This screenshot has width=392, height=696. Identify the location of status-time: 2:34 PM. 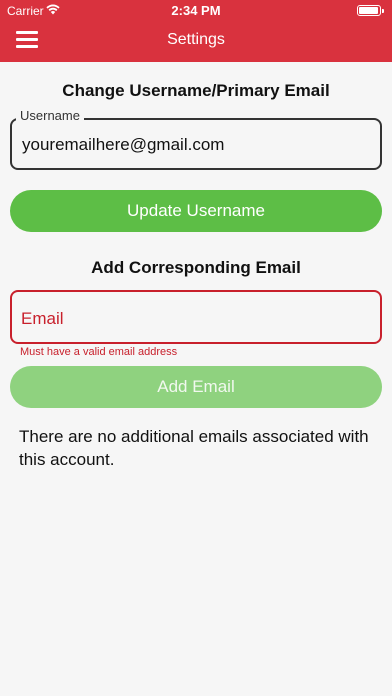
(196, 10).